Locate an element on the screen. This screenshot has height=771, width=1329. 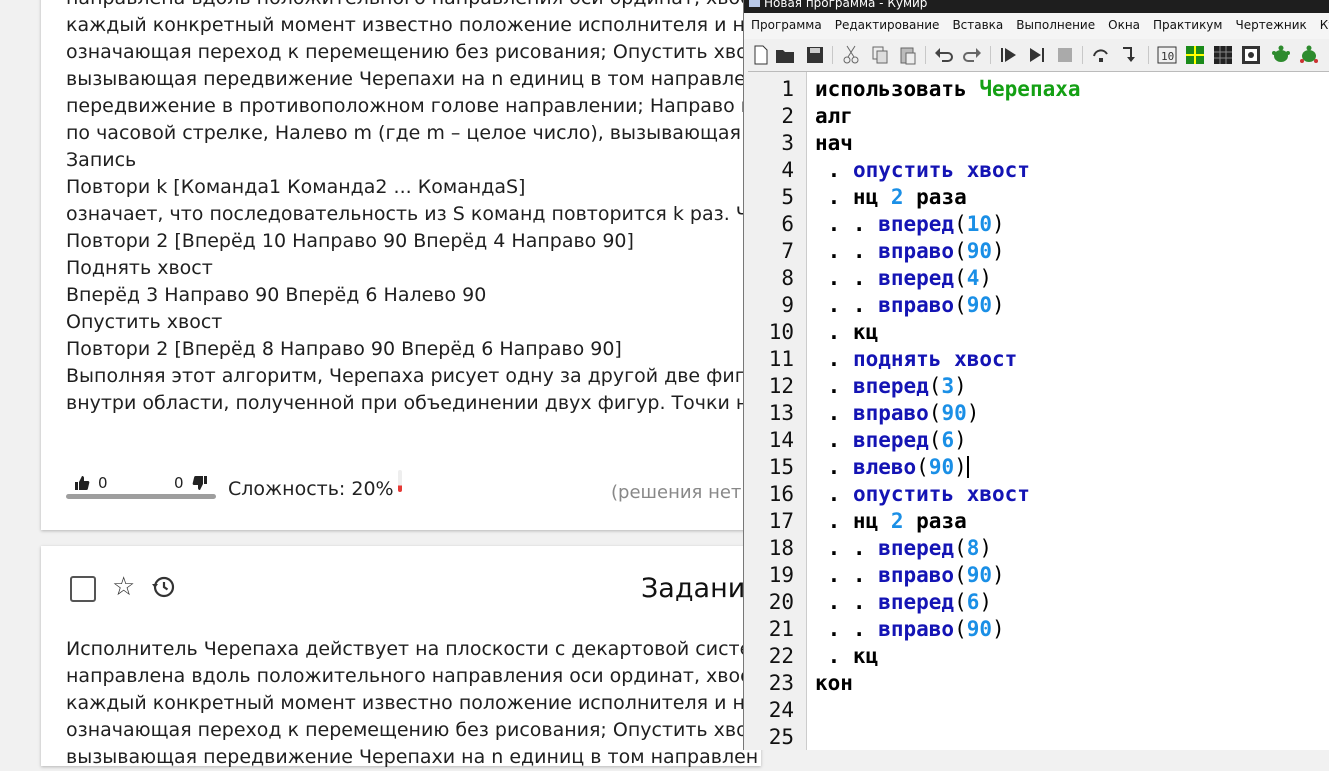
code-line: использовать Черепаха is located at coordinates (948, 89).